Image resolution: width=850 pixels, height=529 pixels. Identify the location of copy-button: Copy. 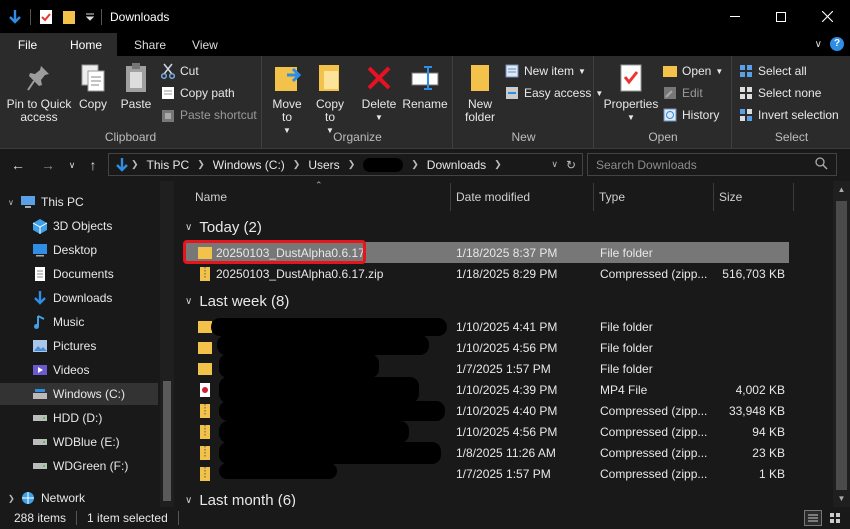
(93, 86).